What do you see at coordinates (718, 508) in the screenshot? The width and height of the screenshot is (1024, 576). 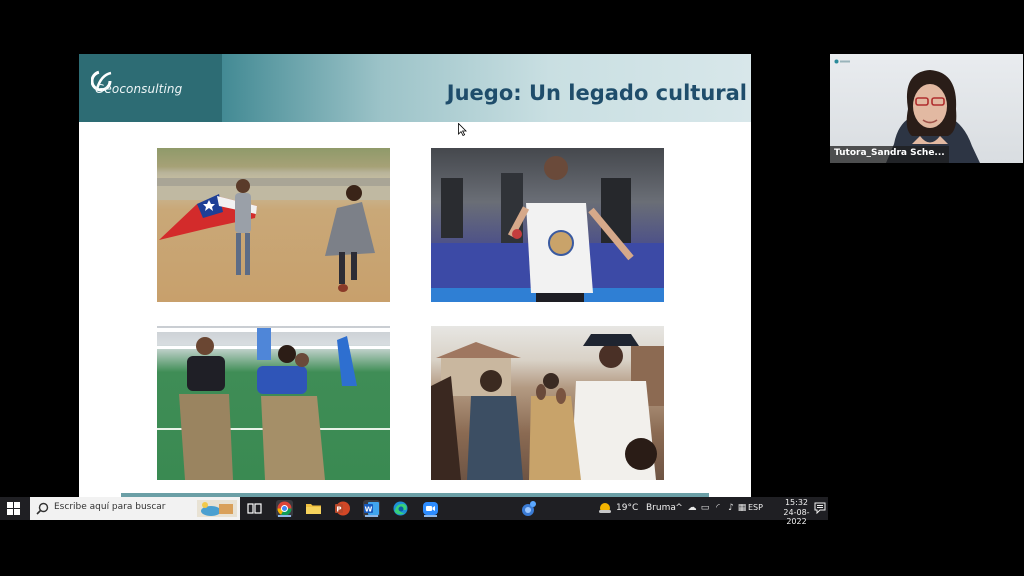 I see `network-icon: ◜` at bounding box center [718, 508].